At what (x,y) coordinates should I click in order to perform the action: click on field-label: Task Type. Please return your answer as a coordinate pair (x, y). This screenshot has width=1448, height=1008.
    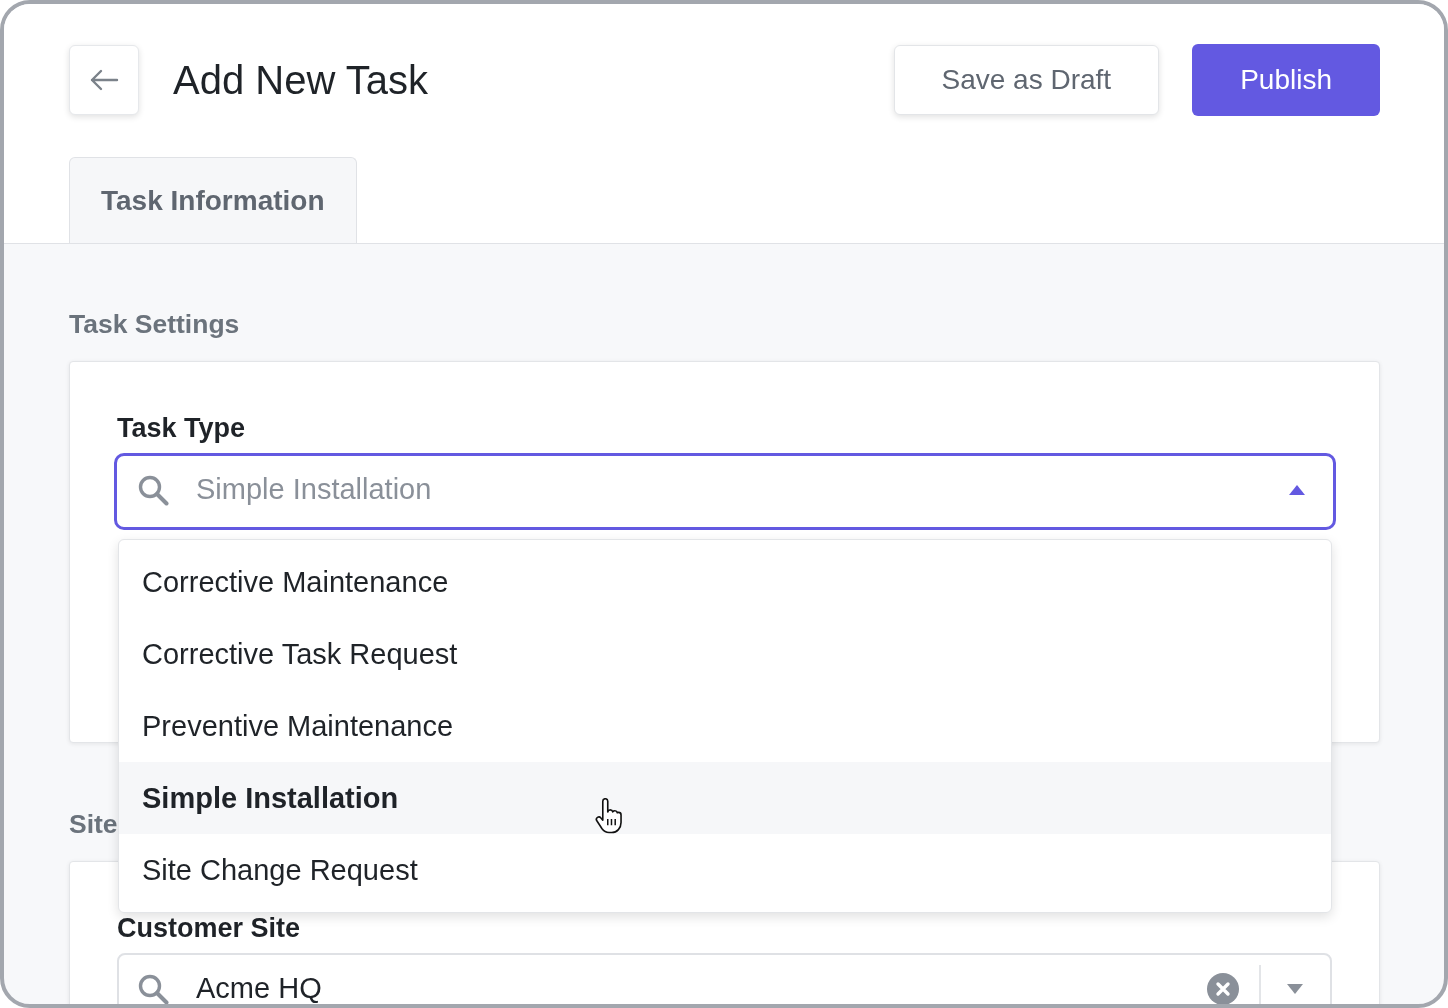
    Looking at the image, I should click on (181, 428).